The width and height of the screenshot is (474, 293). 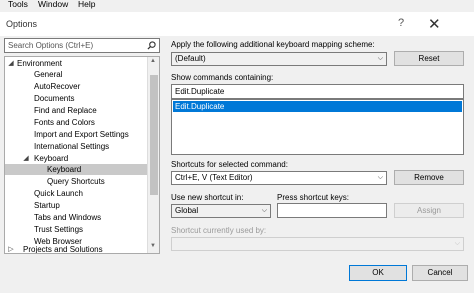 I want to click on tree-item-import-export: Import and Export Settings, so click(x=81, y=134).